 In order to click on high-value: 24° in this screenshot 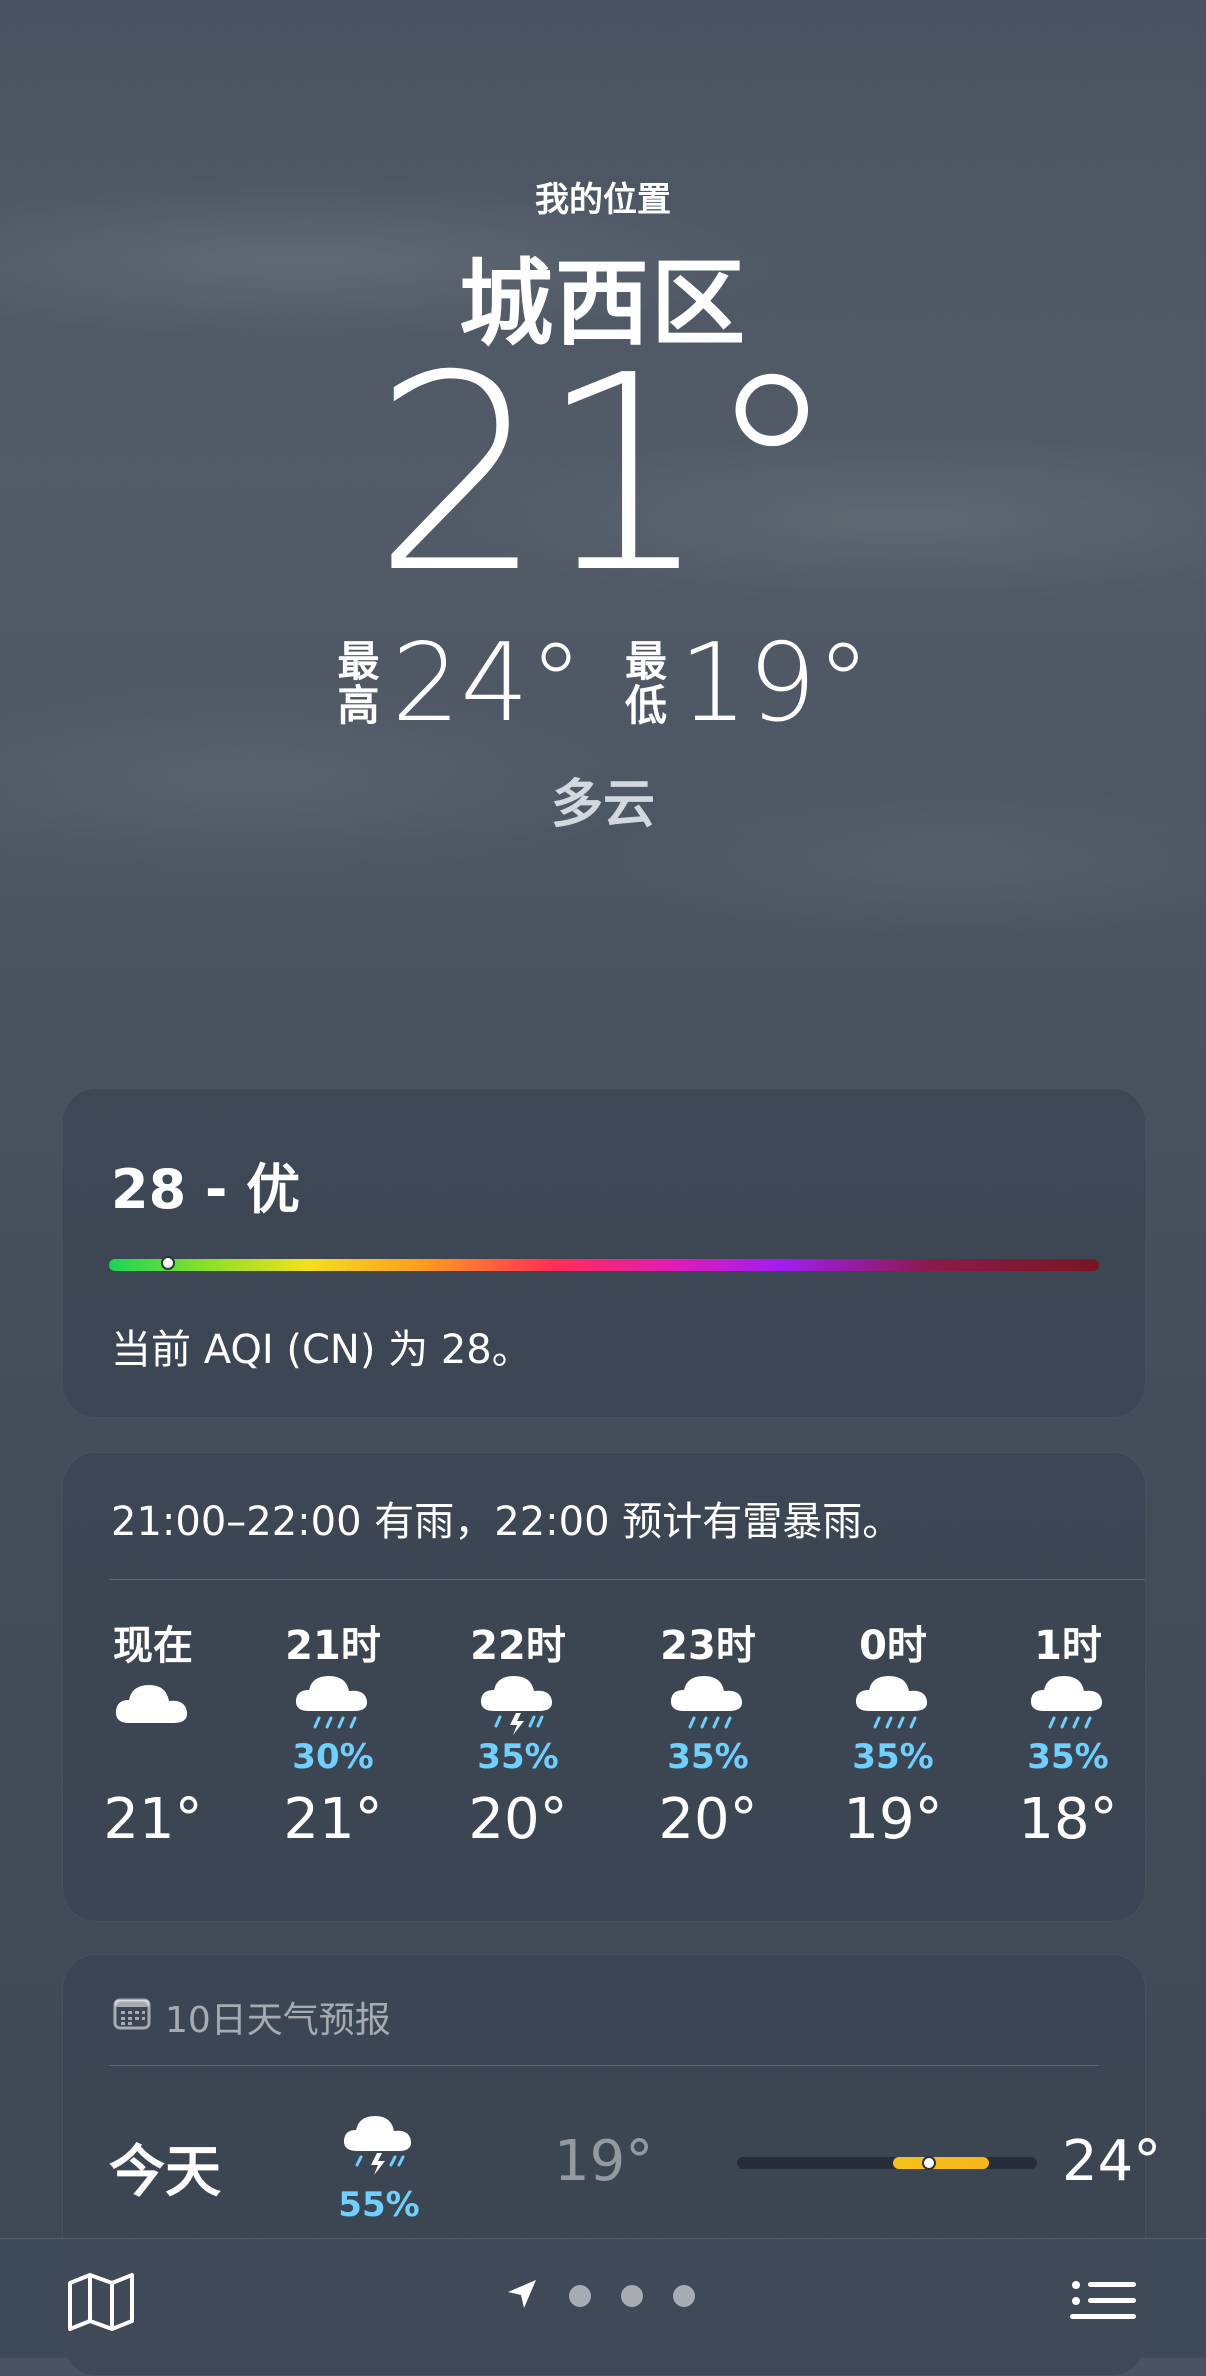, I will do `click(487, 683)`.